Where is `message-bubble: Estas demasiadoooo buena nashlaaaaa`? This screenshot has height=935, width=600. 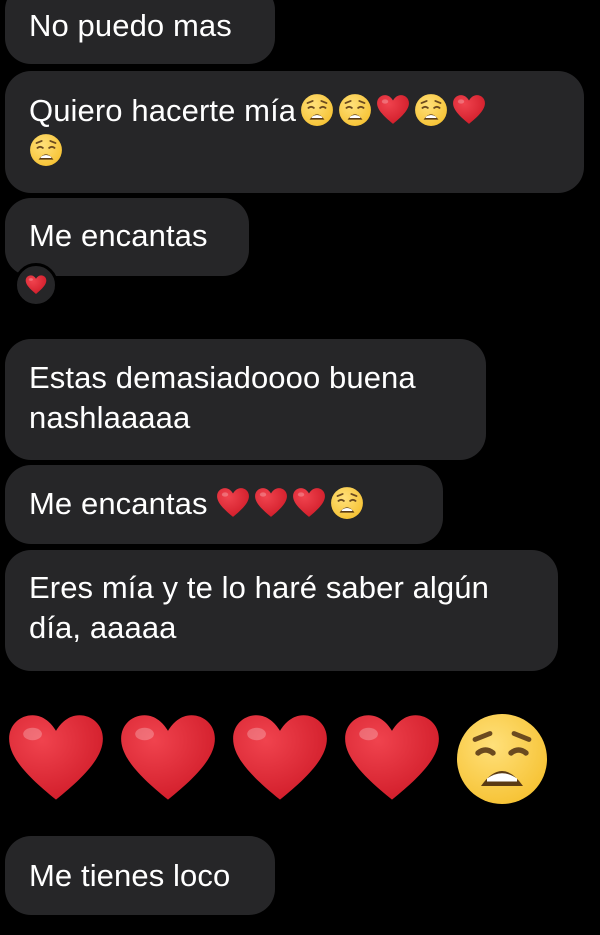 message-bubble: Estas demasiadoooo buena nashlaaaaa is located at coordinates (245, 399).